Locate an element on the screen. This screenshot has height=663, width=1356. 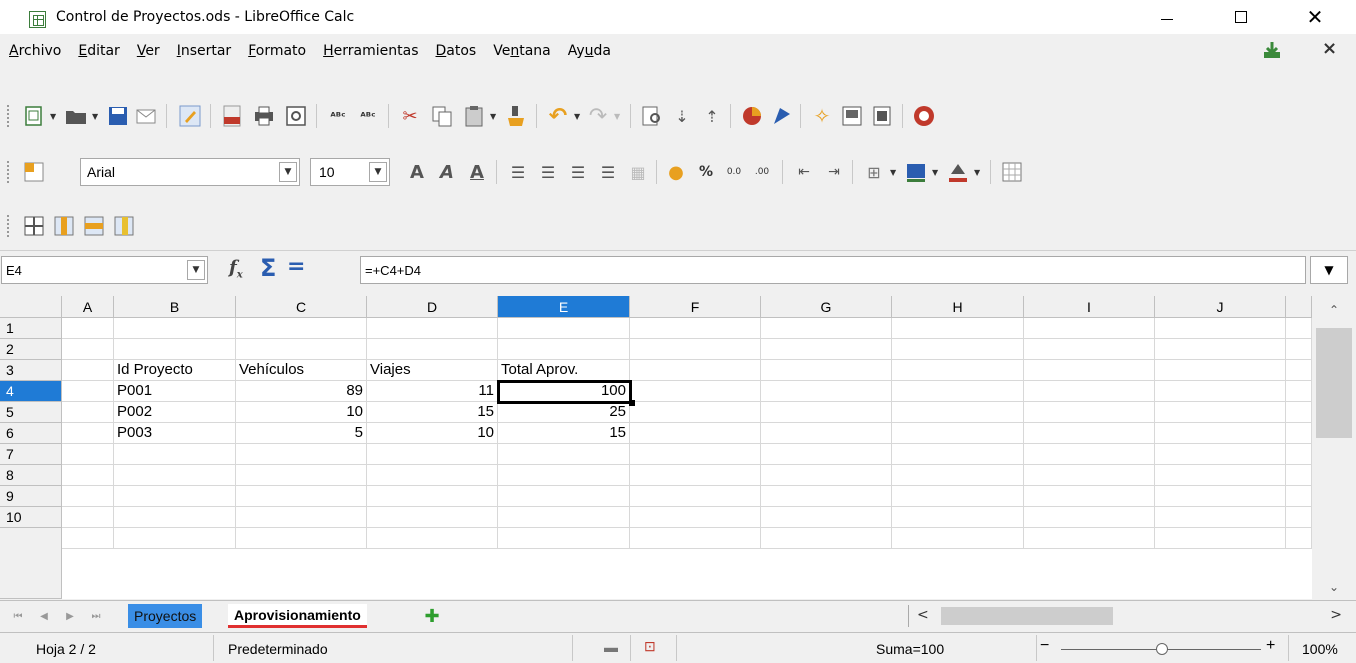
horizontal-scrollbar: < > is located at coordinates (1132, 616).